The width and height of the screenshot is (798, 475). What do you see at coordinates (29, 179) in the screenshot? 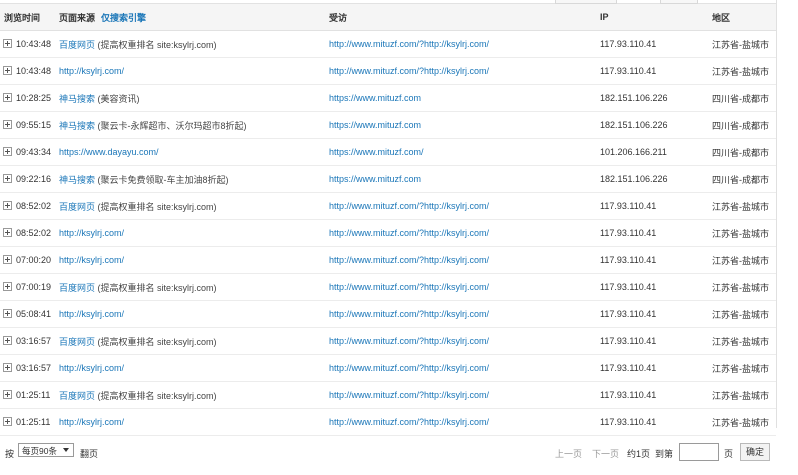
I see `time-cell: 09:22:16` at bounding box center [29, 179].